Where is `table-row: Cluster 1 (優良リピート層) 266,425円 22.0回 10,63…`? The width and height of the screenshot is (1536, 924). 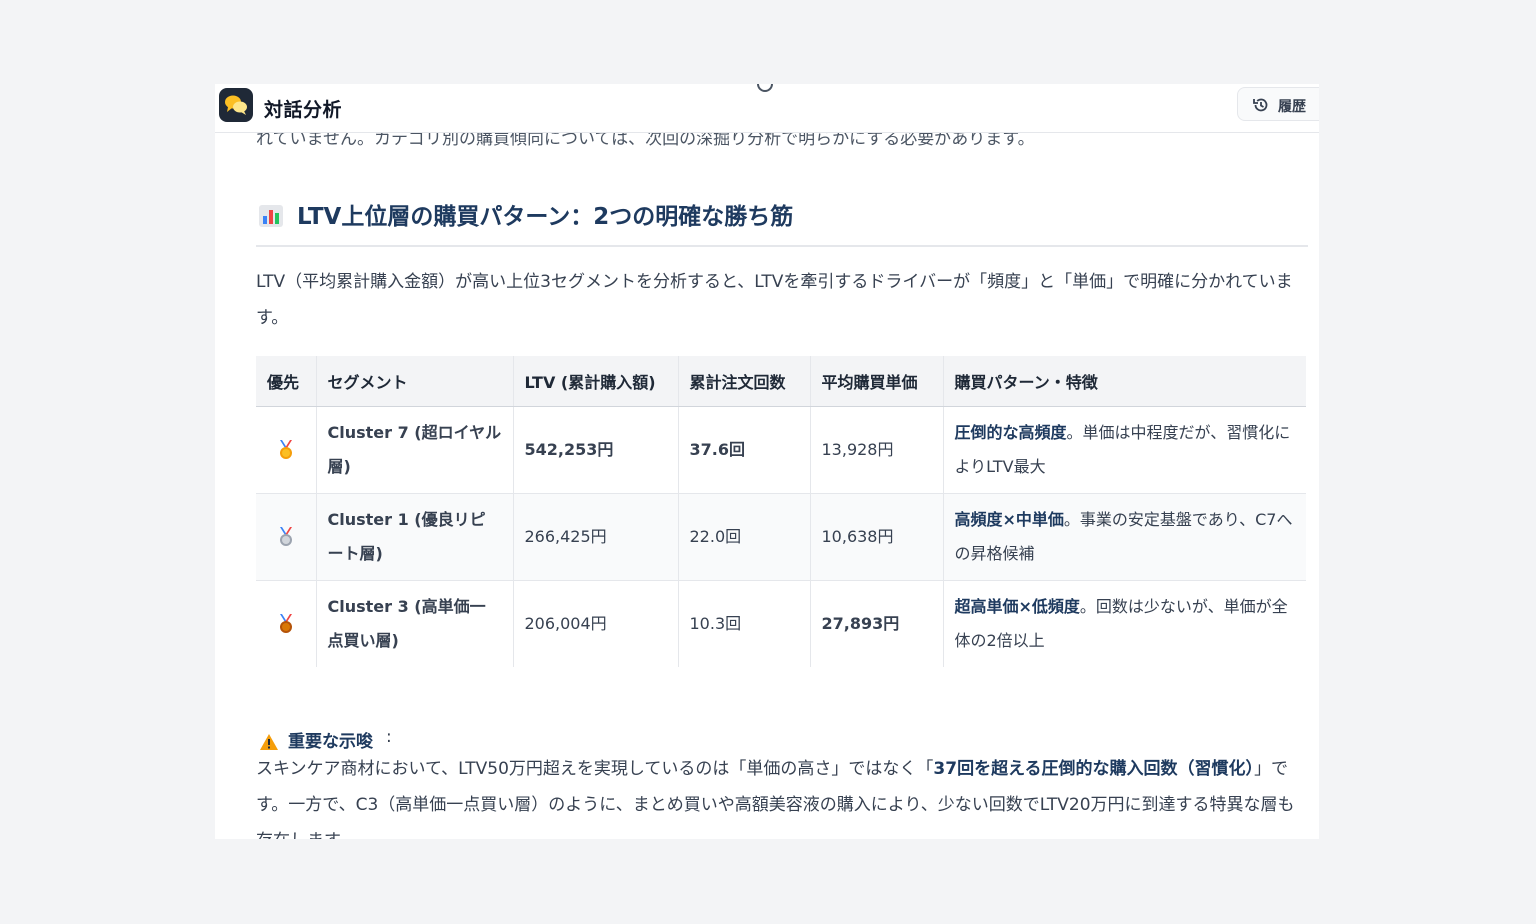
table-row: Cluster 1 (優良リピート層) 266,425円 22.0回 10,63… is located at coordinates (781, 537).